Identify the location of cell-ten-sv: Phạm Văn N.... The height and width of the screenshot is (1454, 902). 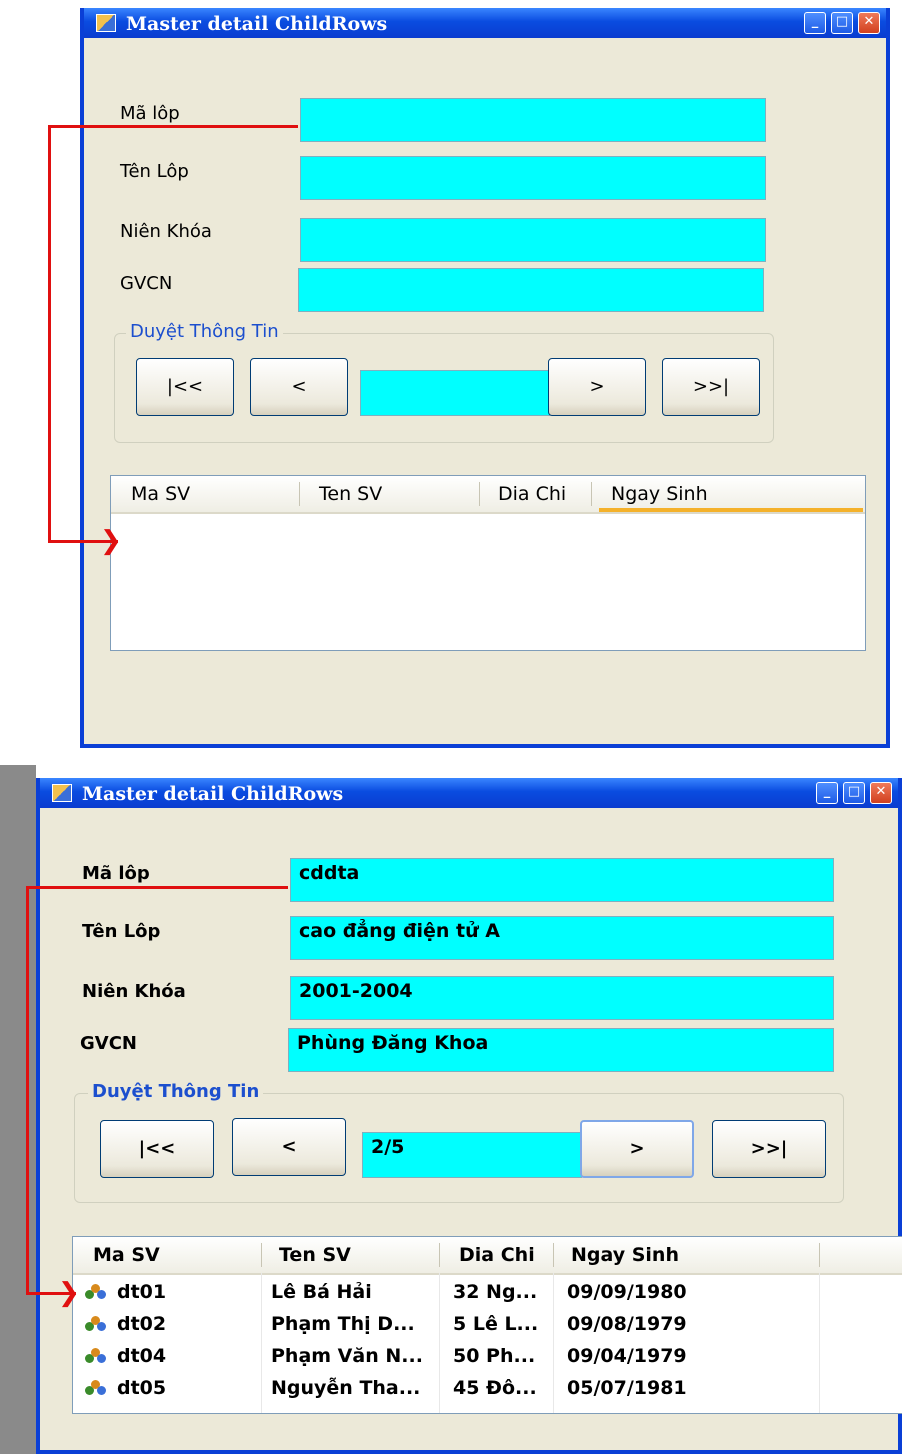
(347, 1356).